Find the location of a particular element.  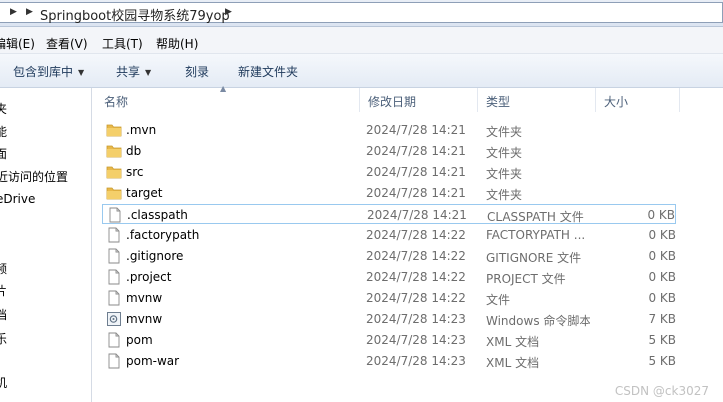

file-row: pom 2024/7/28 14:23 XML 文档 5 KB is located at coordinates (389, 340).